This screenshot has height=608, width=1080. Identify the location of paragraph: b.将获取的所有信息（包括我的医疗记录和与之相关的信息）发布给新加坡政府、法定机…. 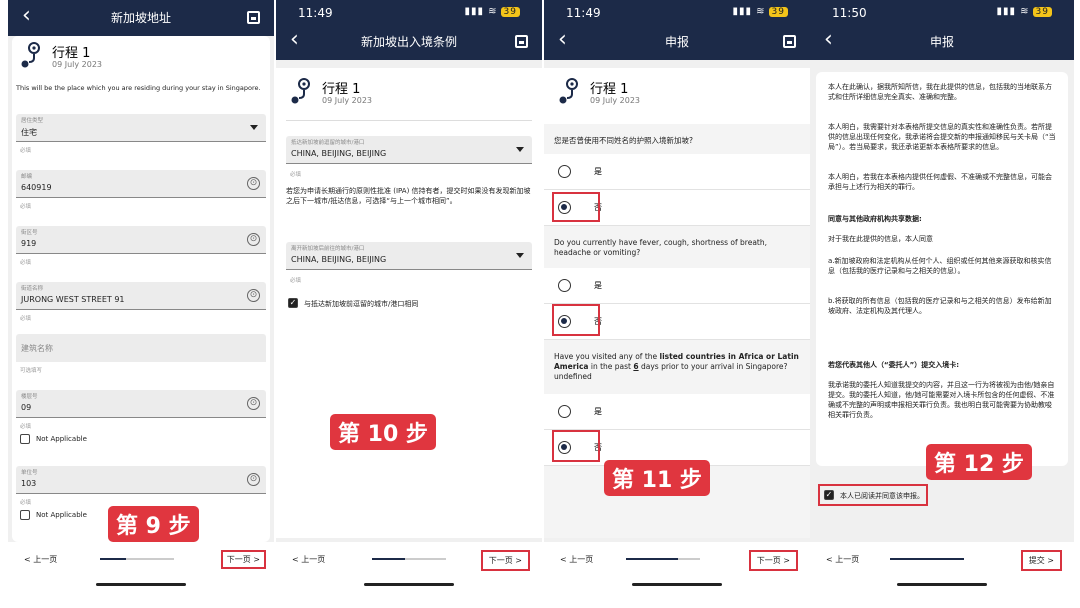
(940, 306).